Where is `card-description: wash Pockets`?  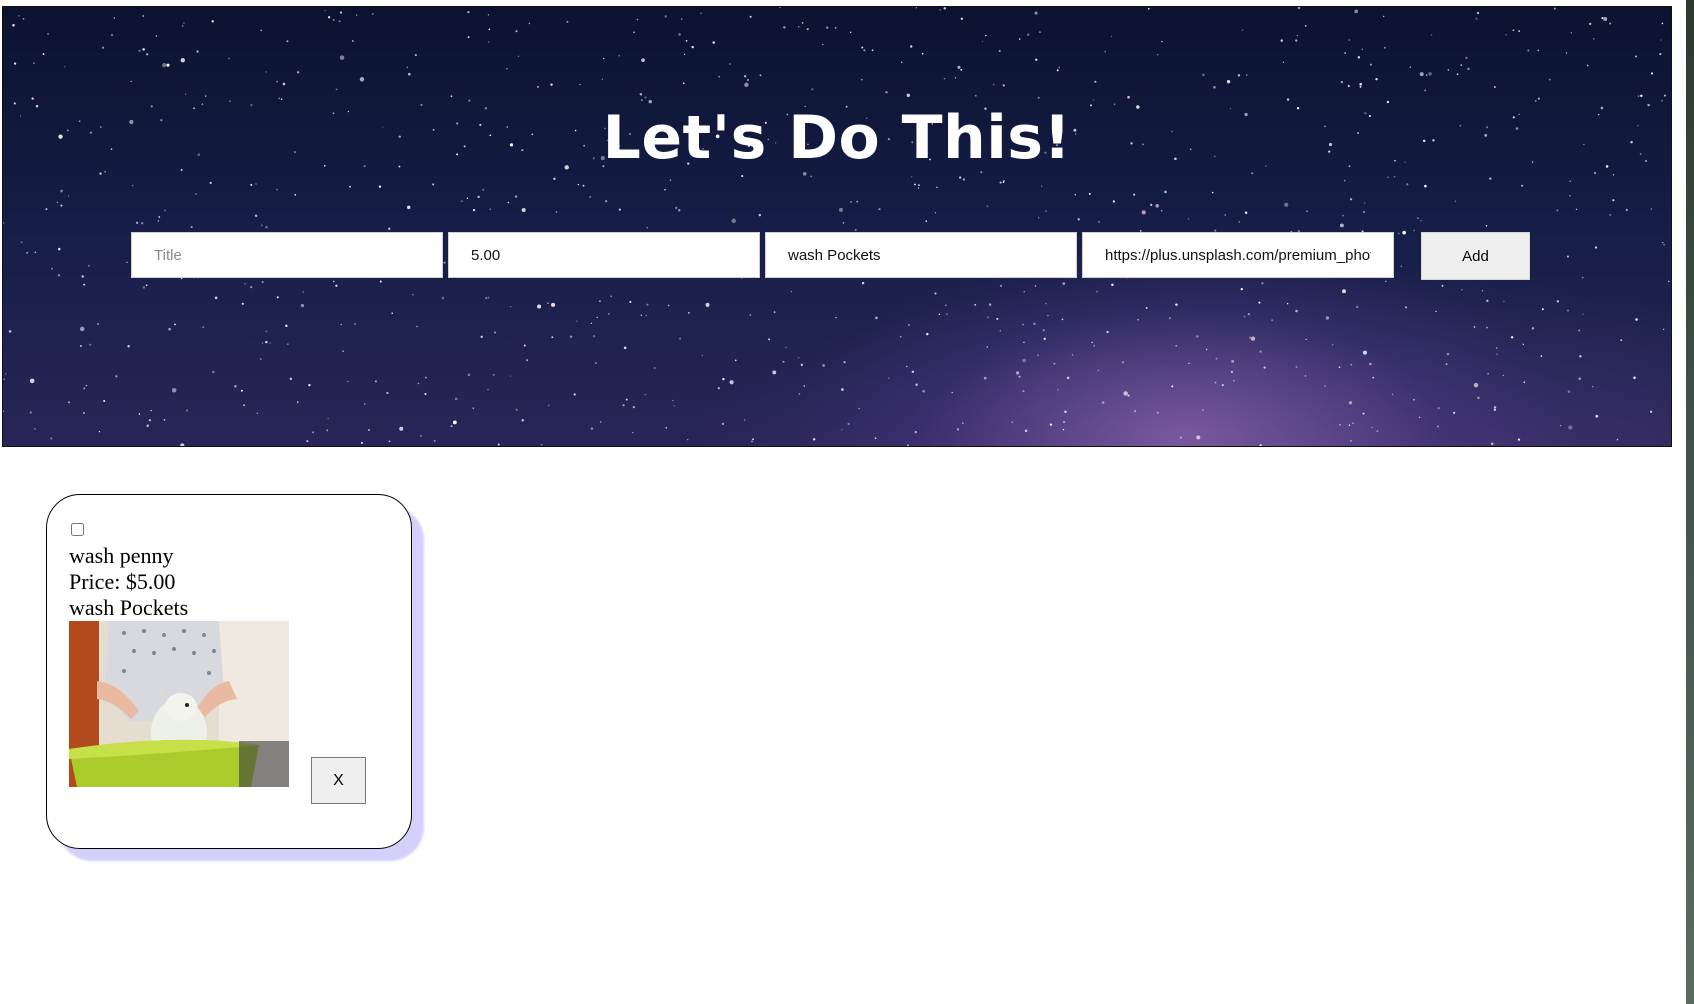
card-description: wash Pockets is located at coordinates (129, 607).